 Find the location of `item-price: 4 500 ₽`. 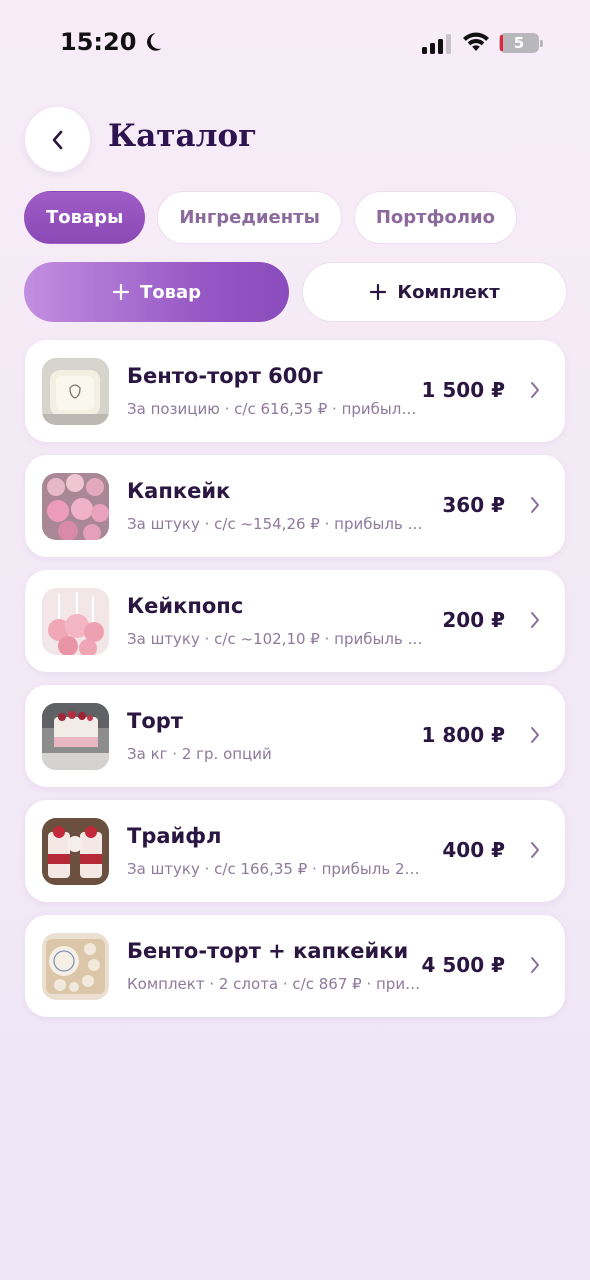

item-price: 4 500 ₽ is located at coordinates (463, 965).